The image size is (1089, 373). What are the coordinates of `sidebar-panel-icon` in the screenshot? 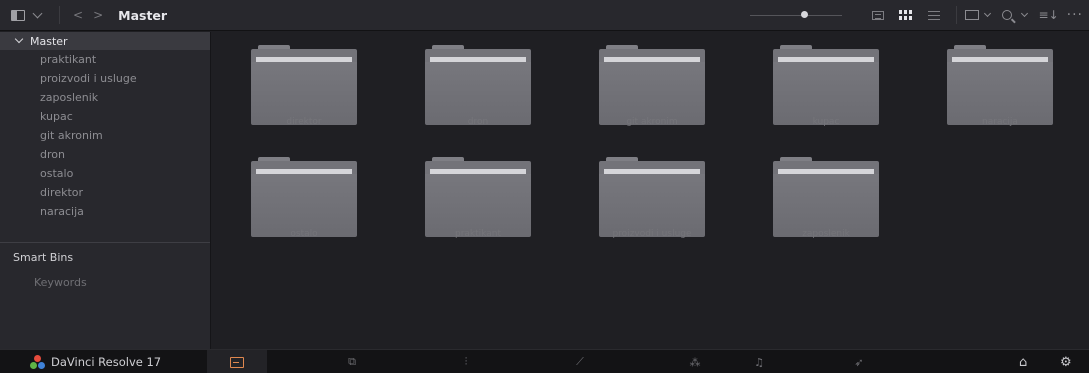 It's located at (18, 15).